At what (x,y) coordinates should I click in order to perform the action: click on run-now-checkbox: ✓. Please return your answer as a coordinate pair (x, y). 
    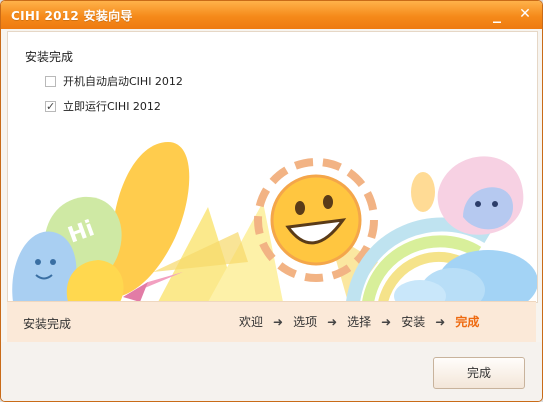
    Looking at the image, I should click on (50, 106).